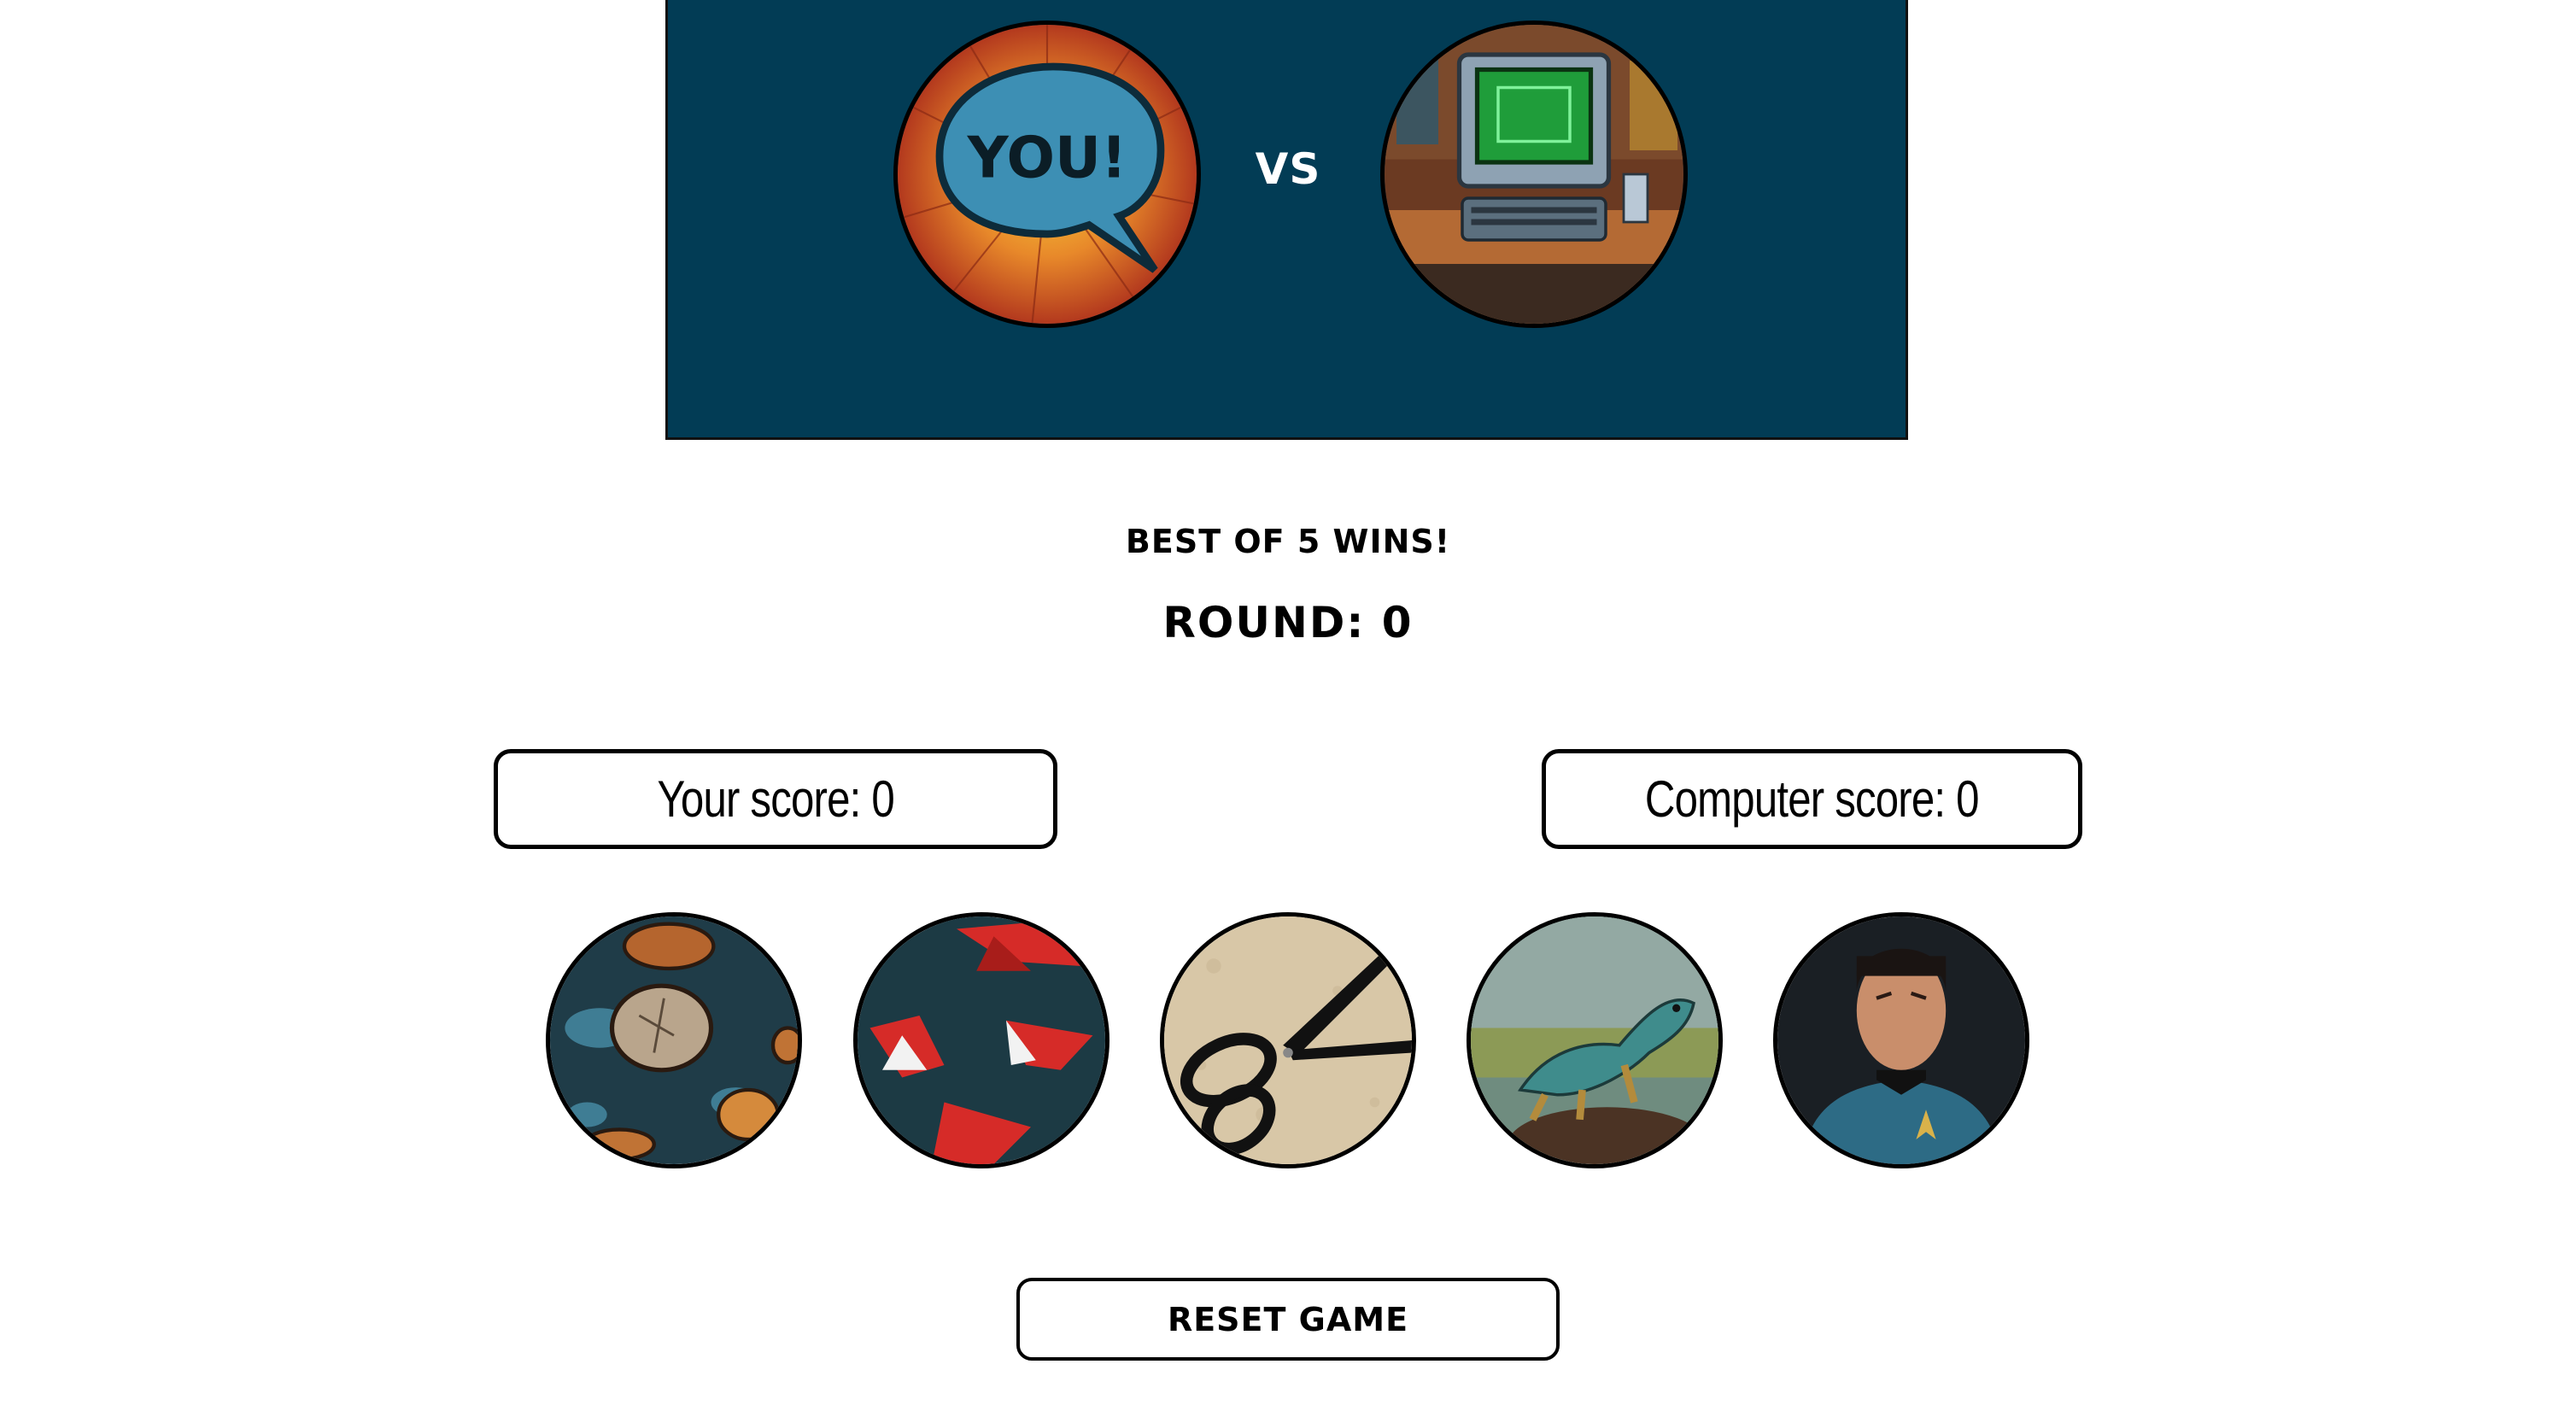 Image resolution: width=2576 pixels, height=1417 pixels. I want to click on player-avatar: YOU!, so click(1047, 174).